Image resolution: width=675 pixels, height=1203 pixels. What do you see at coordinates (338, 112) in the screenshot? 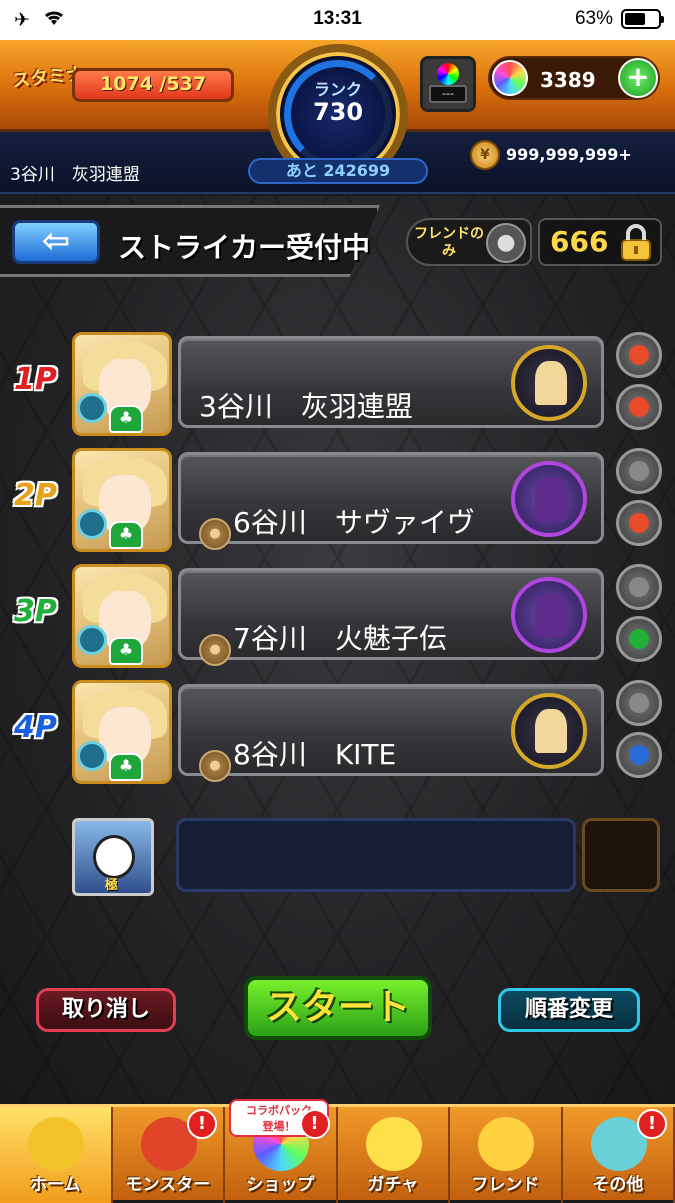
I see `rank-value: 730` at bounding box center [338, 112].